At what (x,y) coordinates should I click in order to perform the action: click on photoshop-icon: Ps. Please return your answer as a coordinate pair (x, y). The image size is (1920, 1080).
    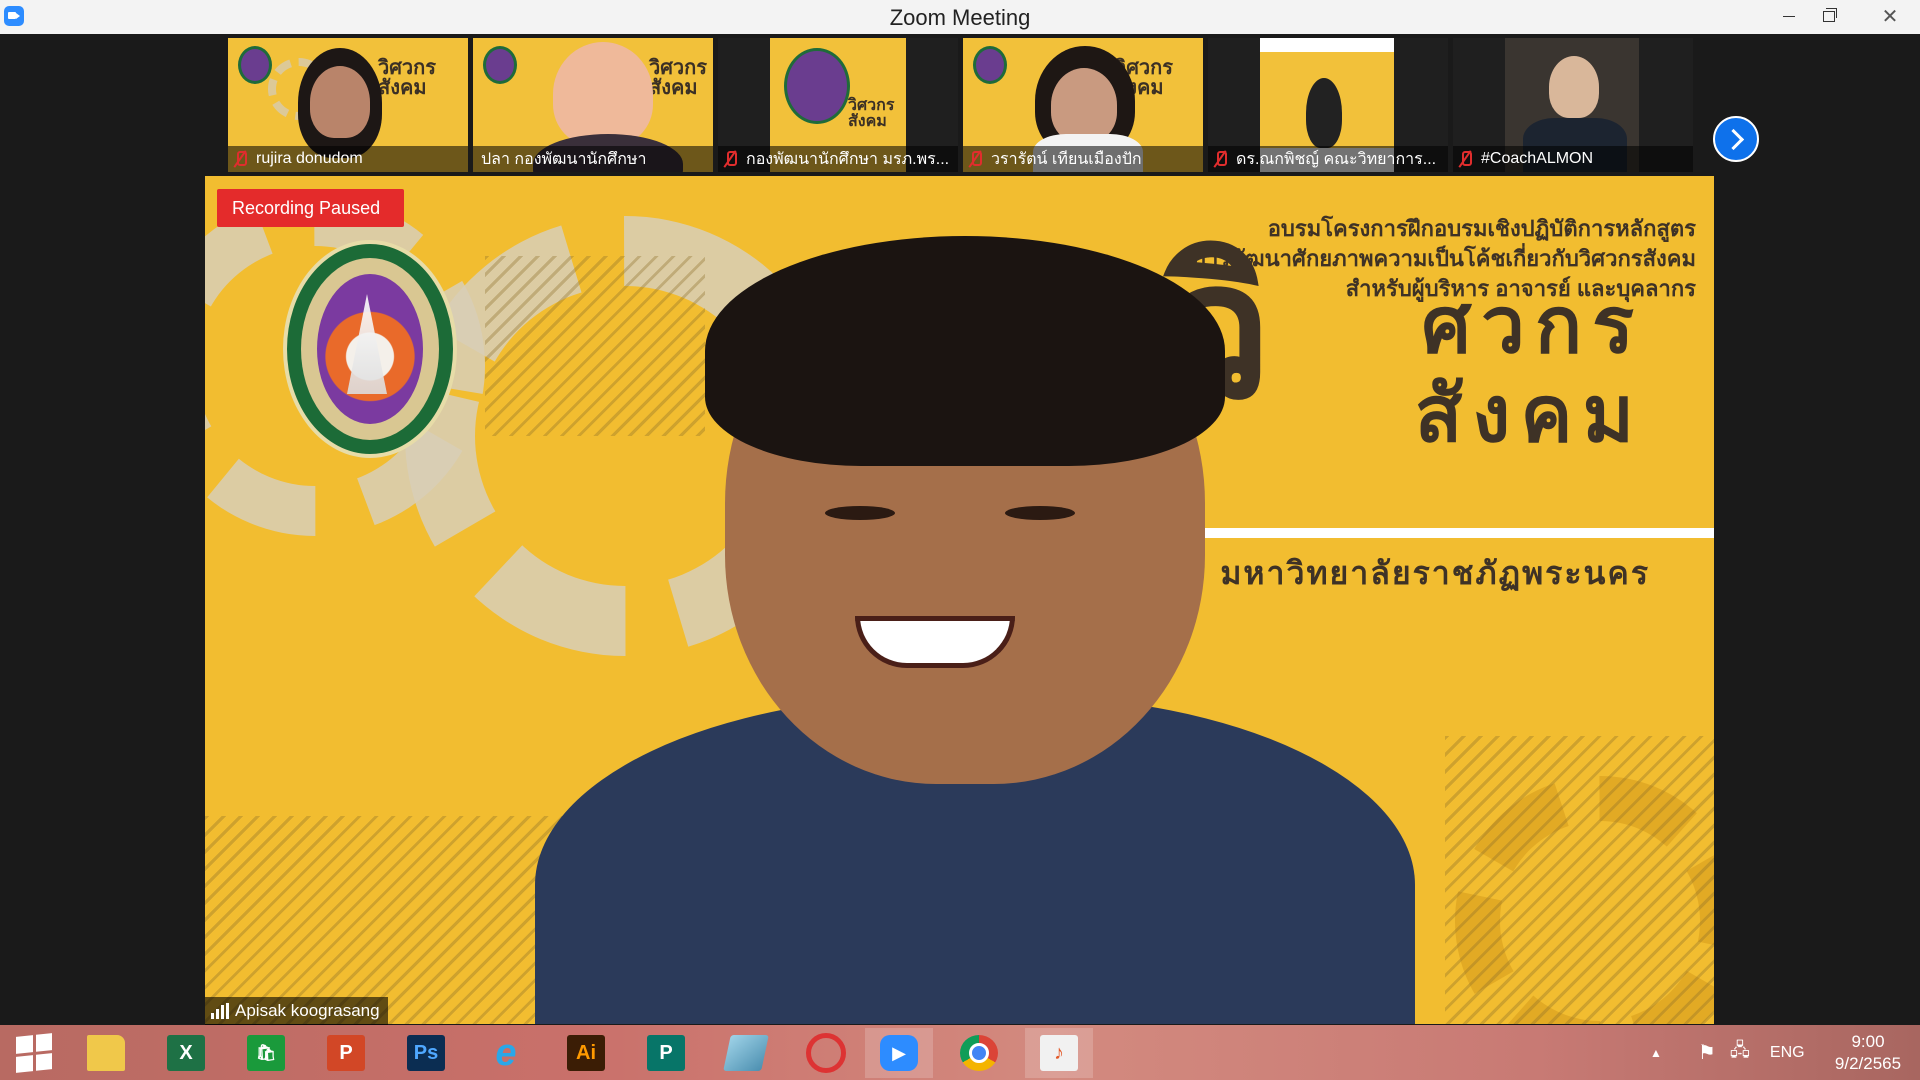
    Looking at the image, I should click on (426, 1053).